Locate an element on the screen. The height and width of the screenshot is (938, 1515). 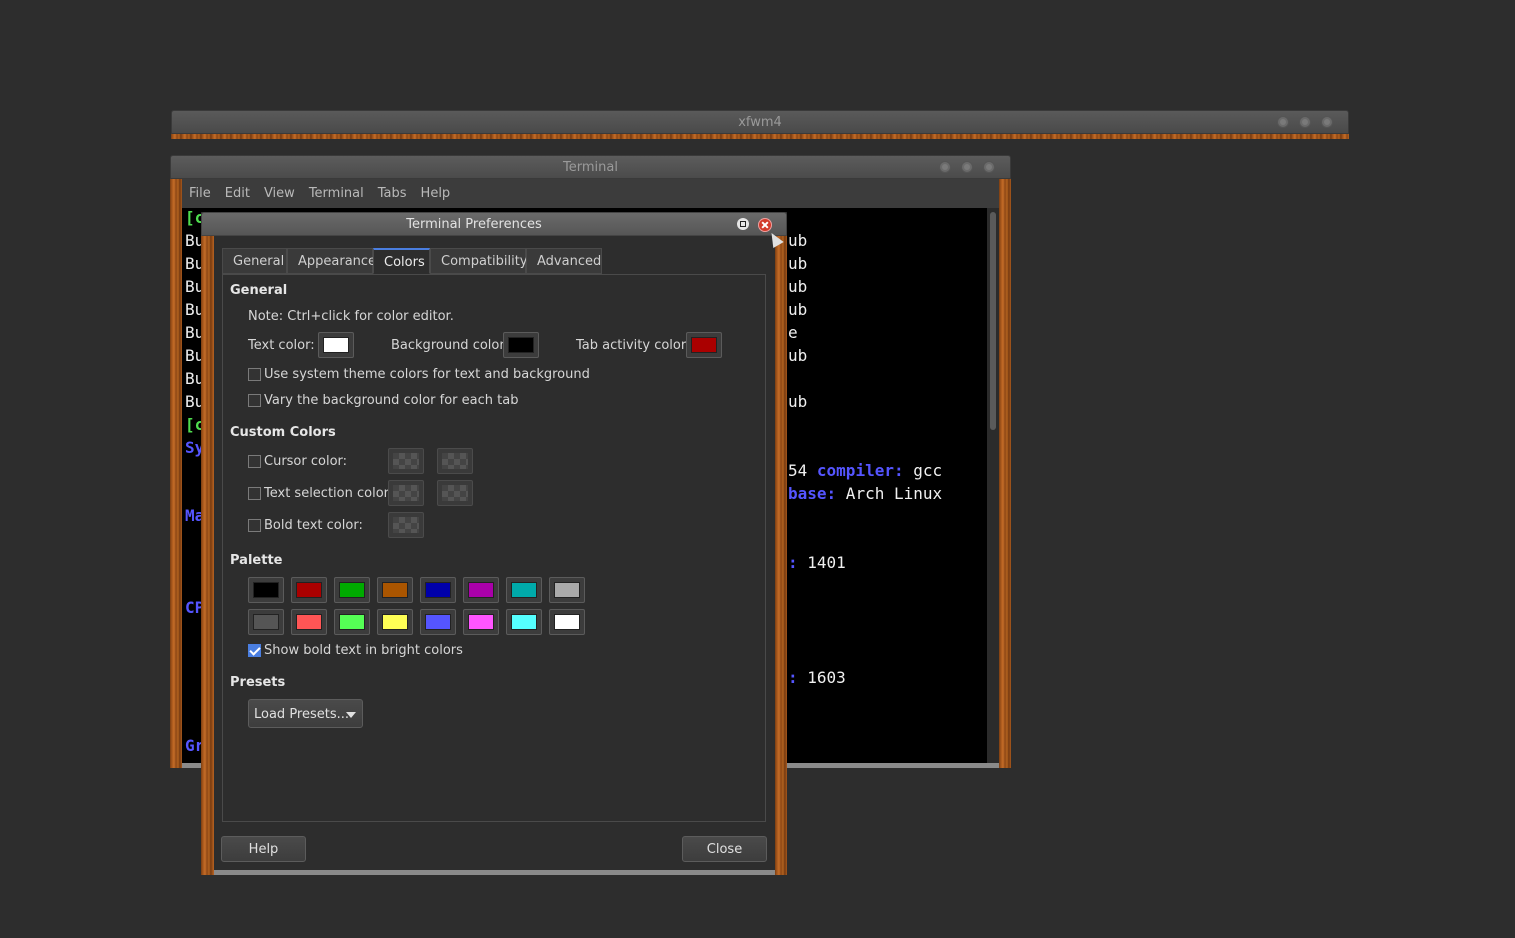
menu-view: View is located at coordinates (279, 193).